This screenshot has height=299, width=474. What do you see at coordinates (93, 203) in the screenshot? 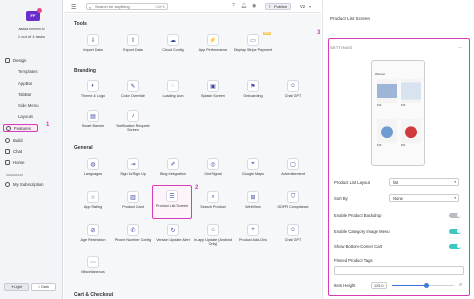
I see `tile-app-rating: ☆ App Rating` at bounding box center [93, 203].